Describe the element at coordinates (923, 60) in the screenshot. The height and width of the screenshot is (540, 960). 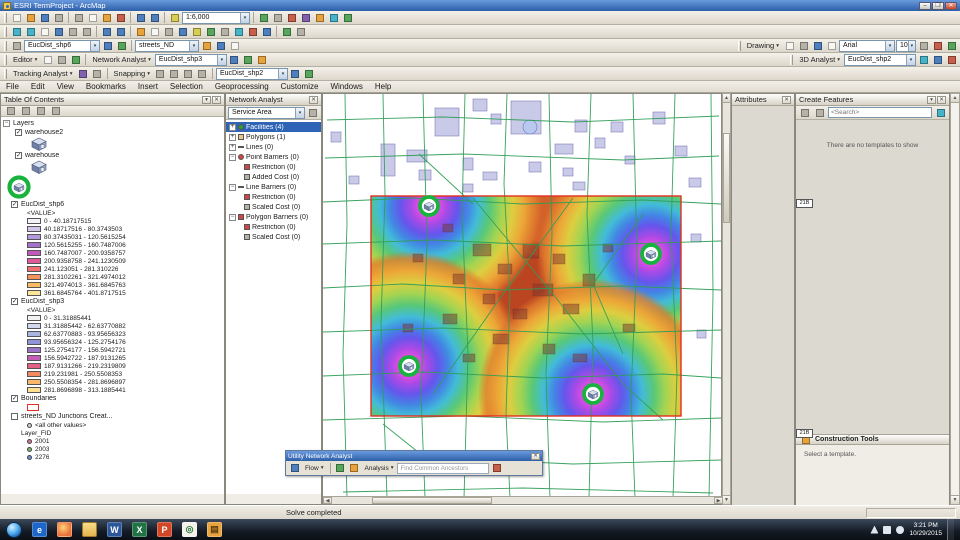
I see `interpolate-line-icon` at that location.